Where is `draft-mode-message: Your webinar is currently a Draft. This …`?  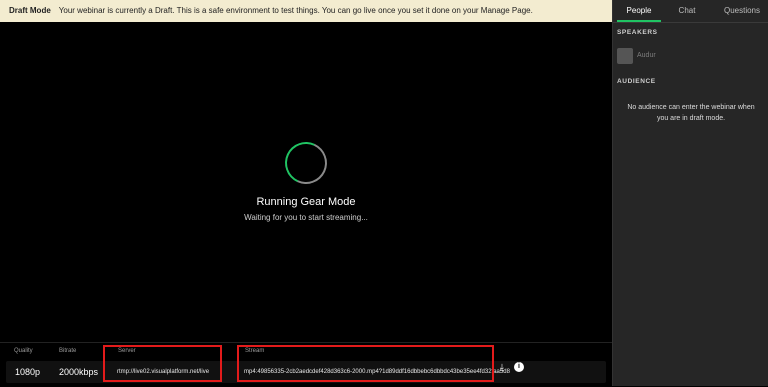 draft-mode-message: Your webinar is currently a Draft. This … is located at coordinates (295, 10).